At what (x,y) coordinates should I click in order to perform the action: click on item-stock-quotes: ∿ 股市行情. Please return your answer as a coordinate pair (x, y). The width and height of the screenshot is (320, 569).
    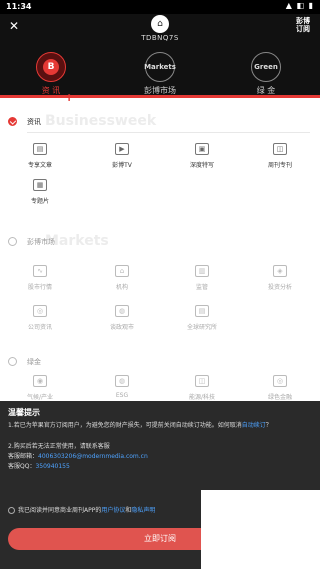
    Looking at the image, I should click on (40, 278).